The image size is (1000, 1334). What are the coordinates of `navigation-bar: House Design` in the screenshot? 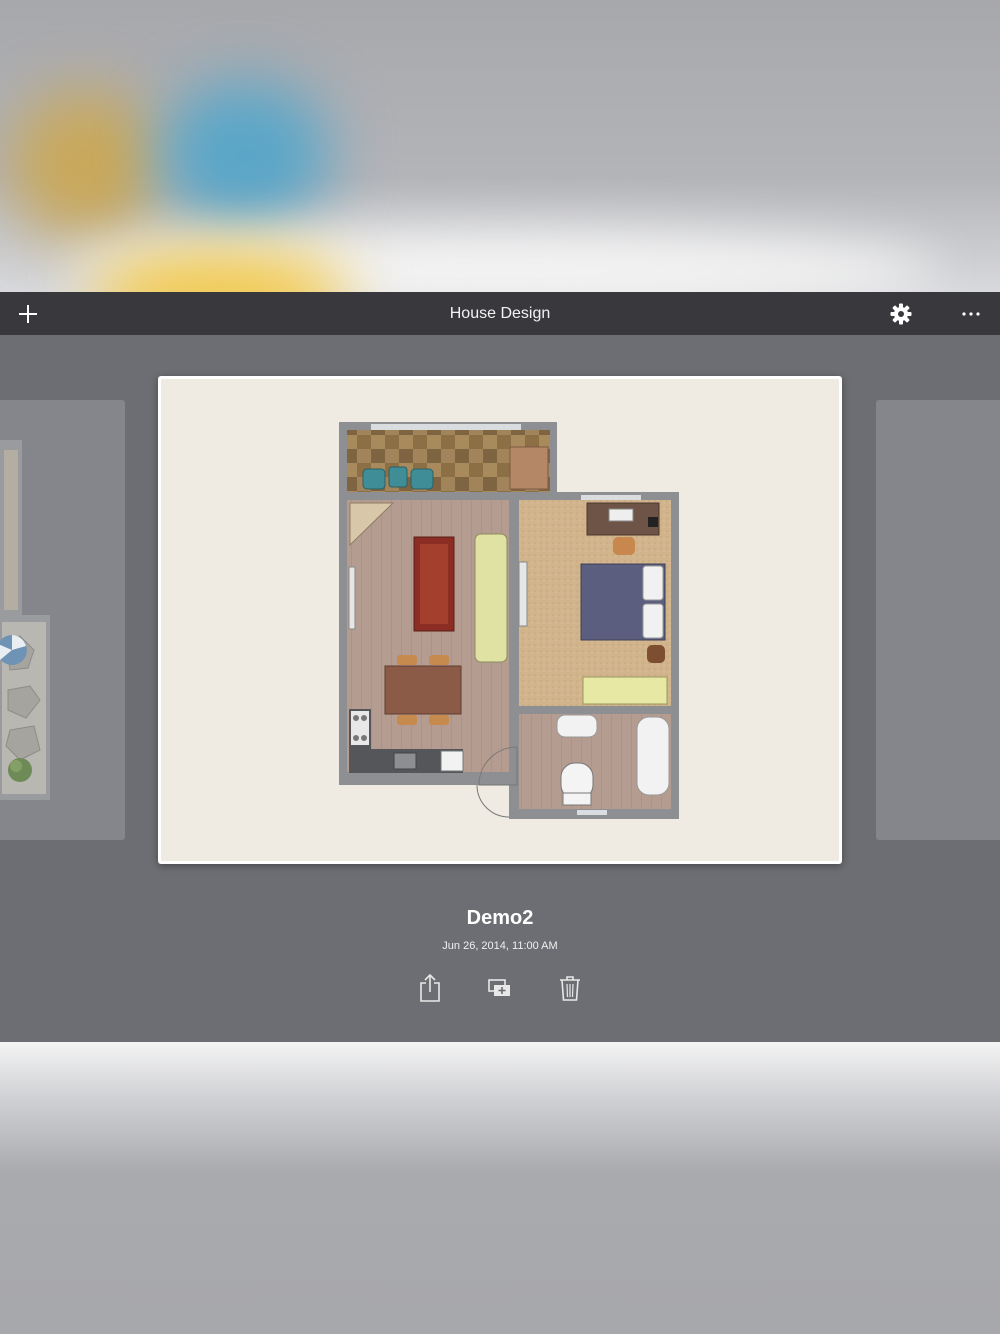 It's located at (500, 313).